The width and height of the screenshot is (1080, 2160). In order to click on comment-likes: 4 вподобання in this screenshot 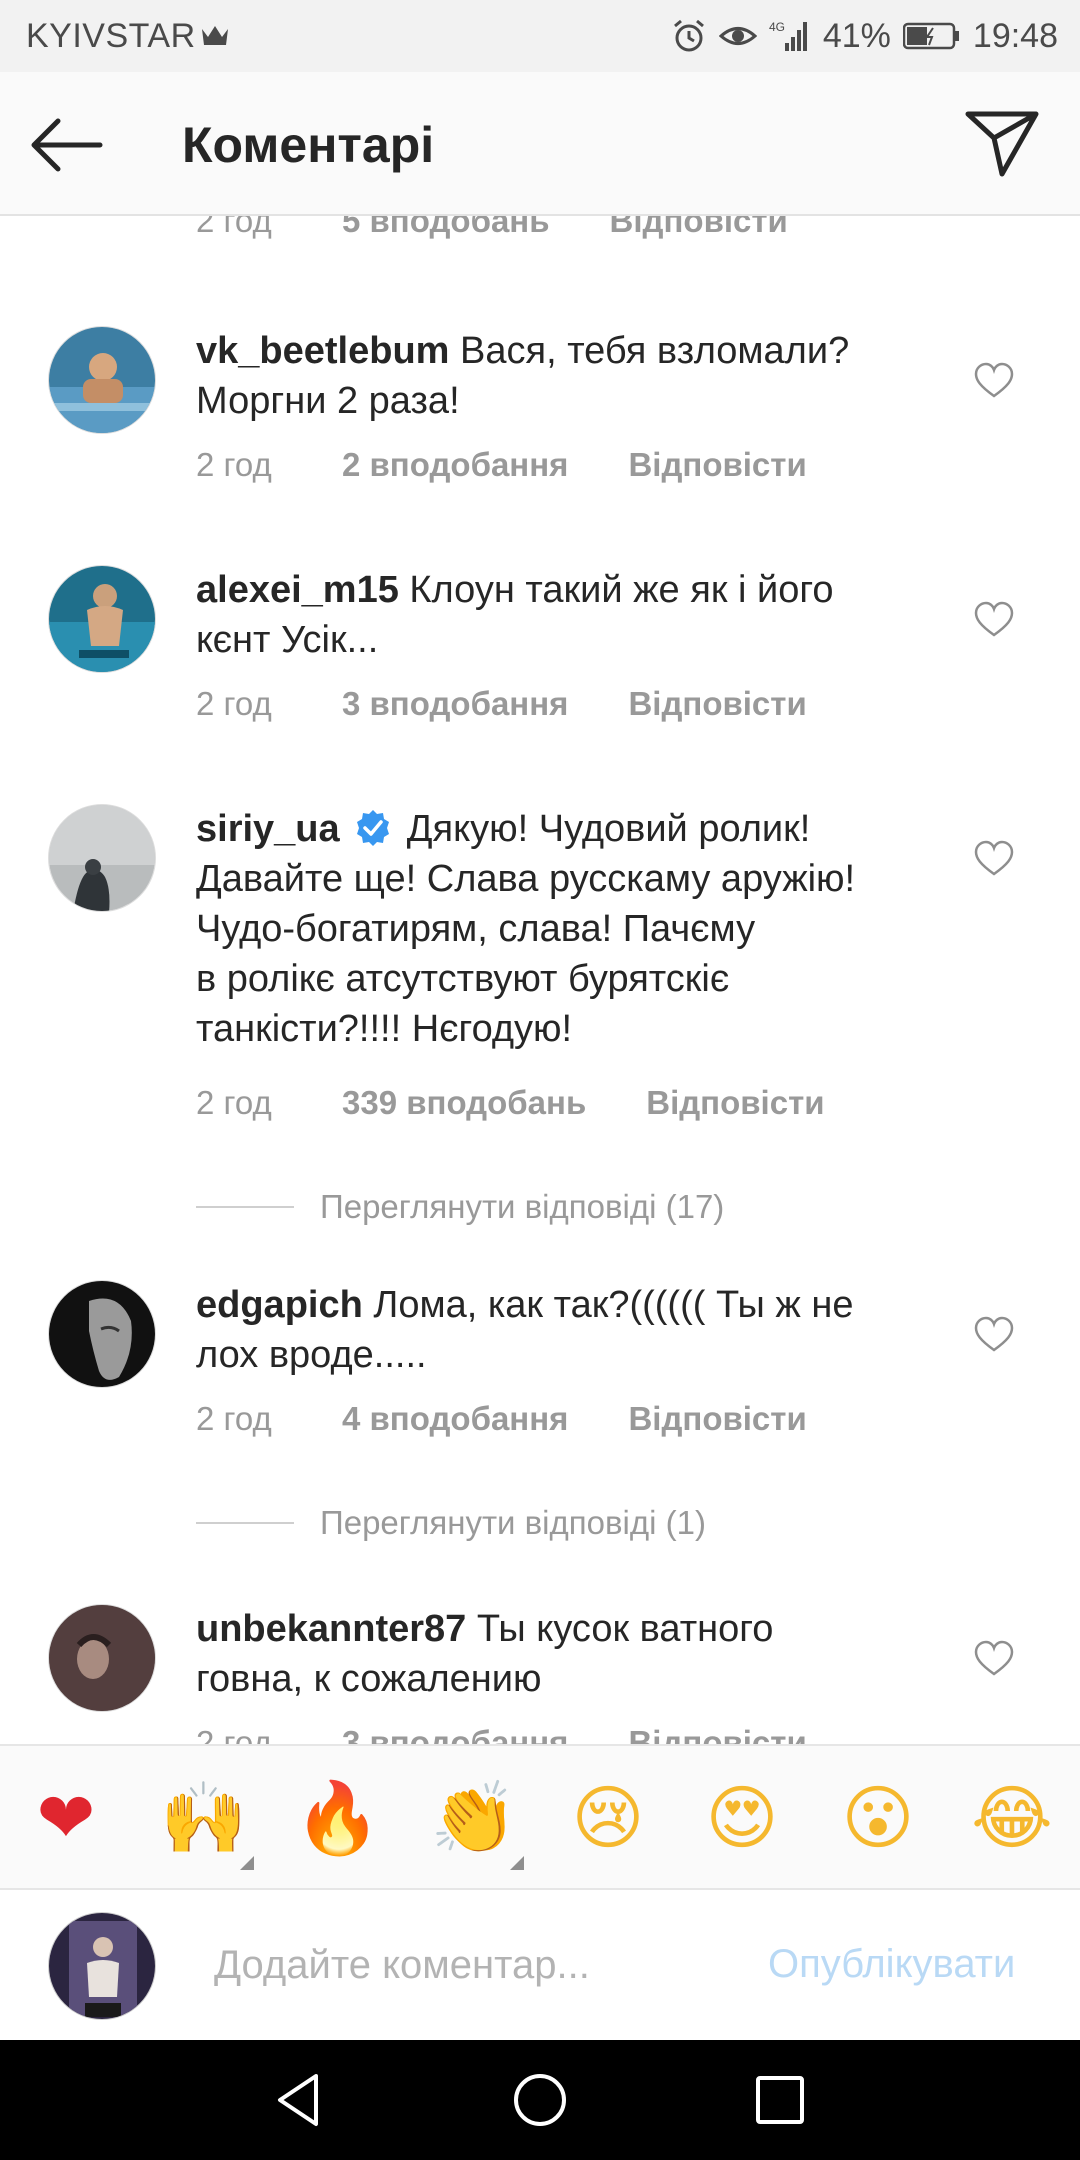, I will do `click(455, 1419)`.